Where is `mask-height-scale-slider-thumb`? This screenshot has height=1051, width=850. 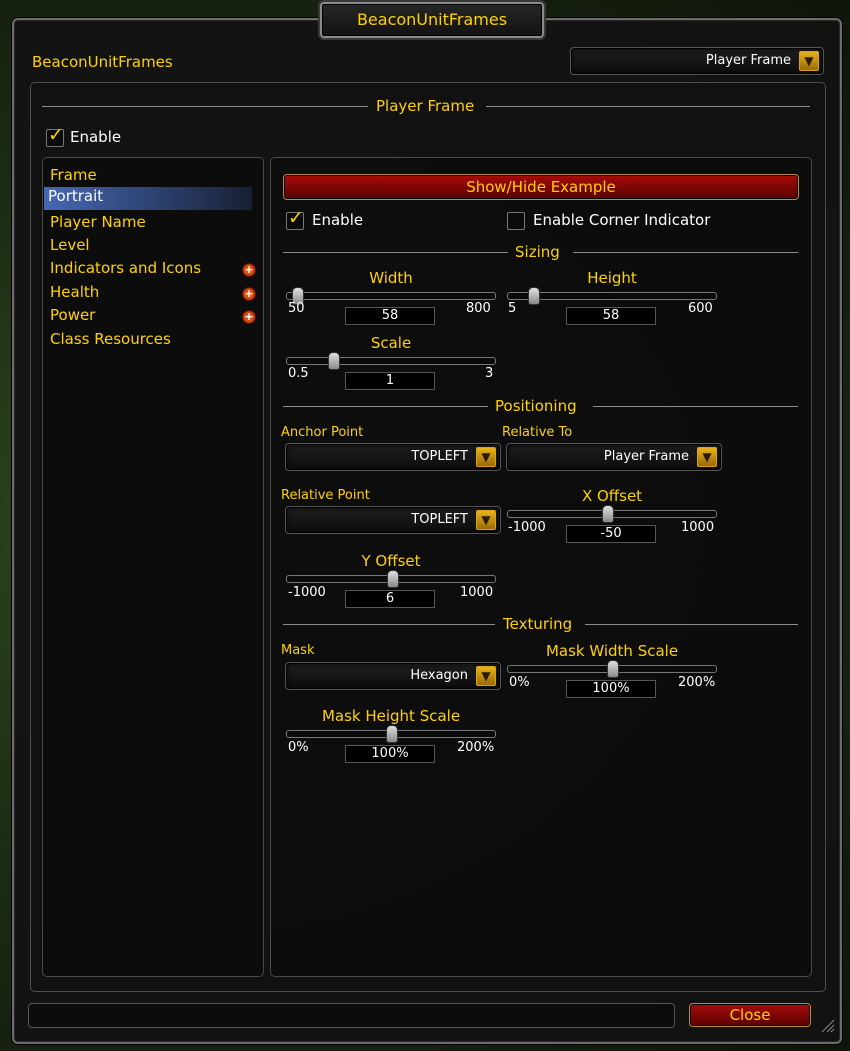 mask-height-scale-slider-thumb is located at coordinates (392, 734).